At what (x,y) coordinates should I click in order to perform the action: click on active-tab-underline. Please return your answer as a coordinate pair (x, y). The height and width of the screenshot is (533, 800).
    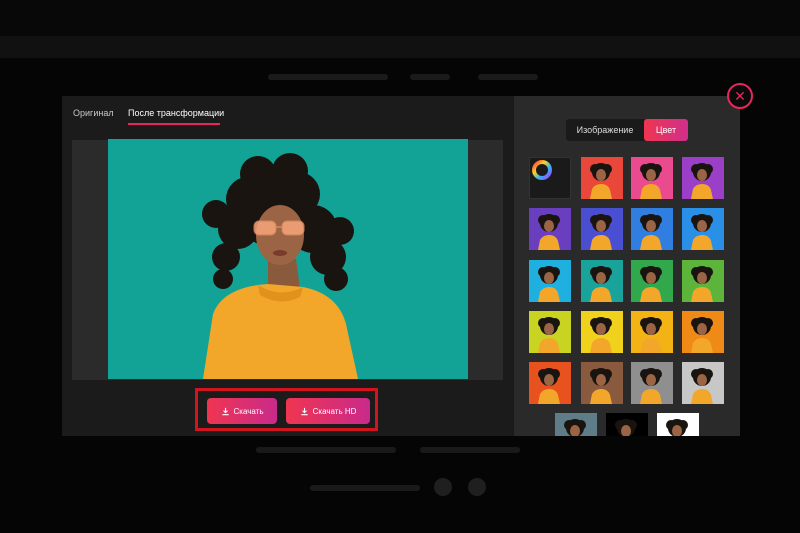
    Looking at the image, I should click on (174, 124).